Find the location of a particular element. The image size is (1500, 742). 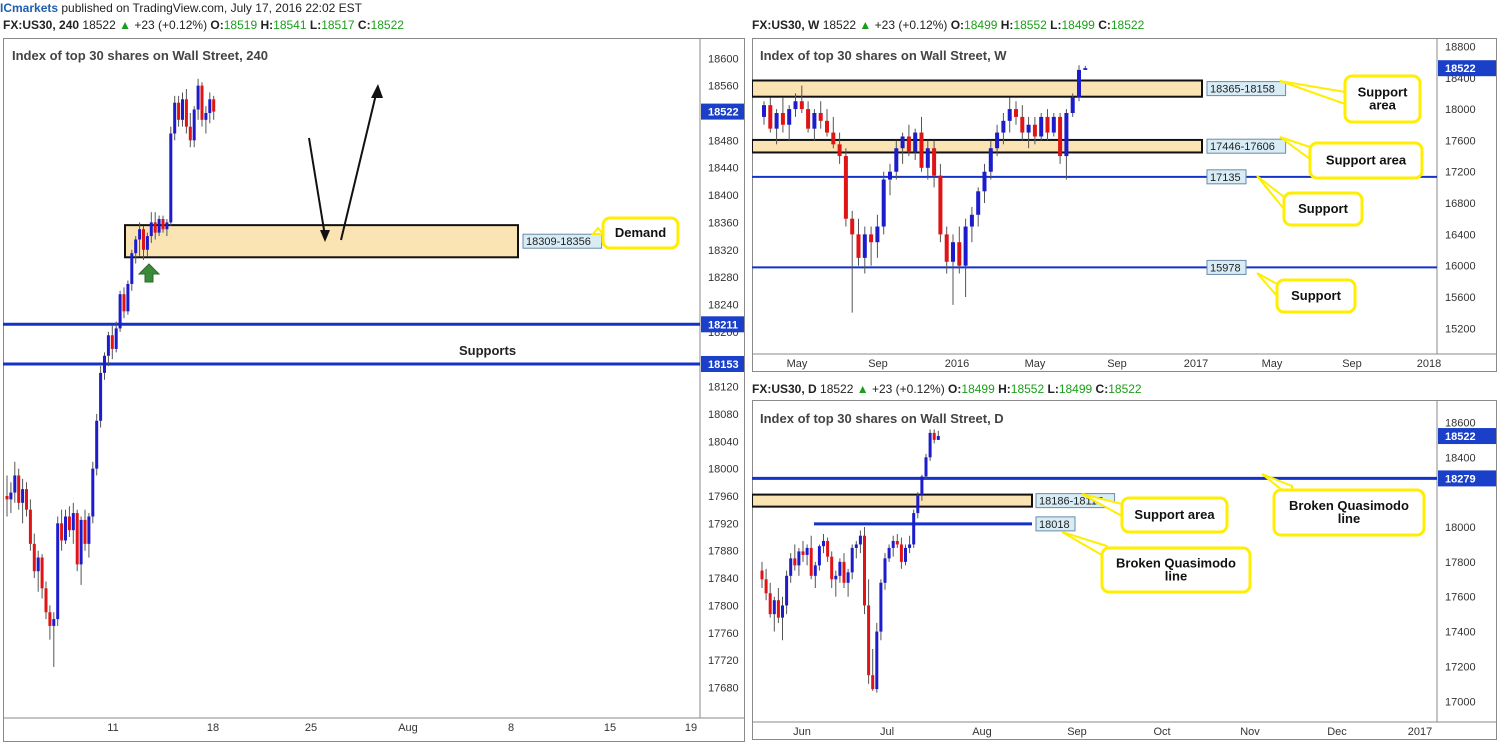

h4-zone-rect is located at coordinates (321, 241).